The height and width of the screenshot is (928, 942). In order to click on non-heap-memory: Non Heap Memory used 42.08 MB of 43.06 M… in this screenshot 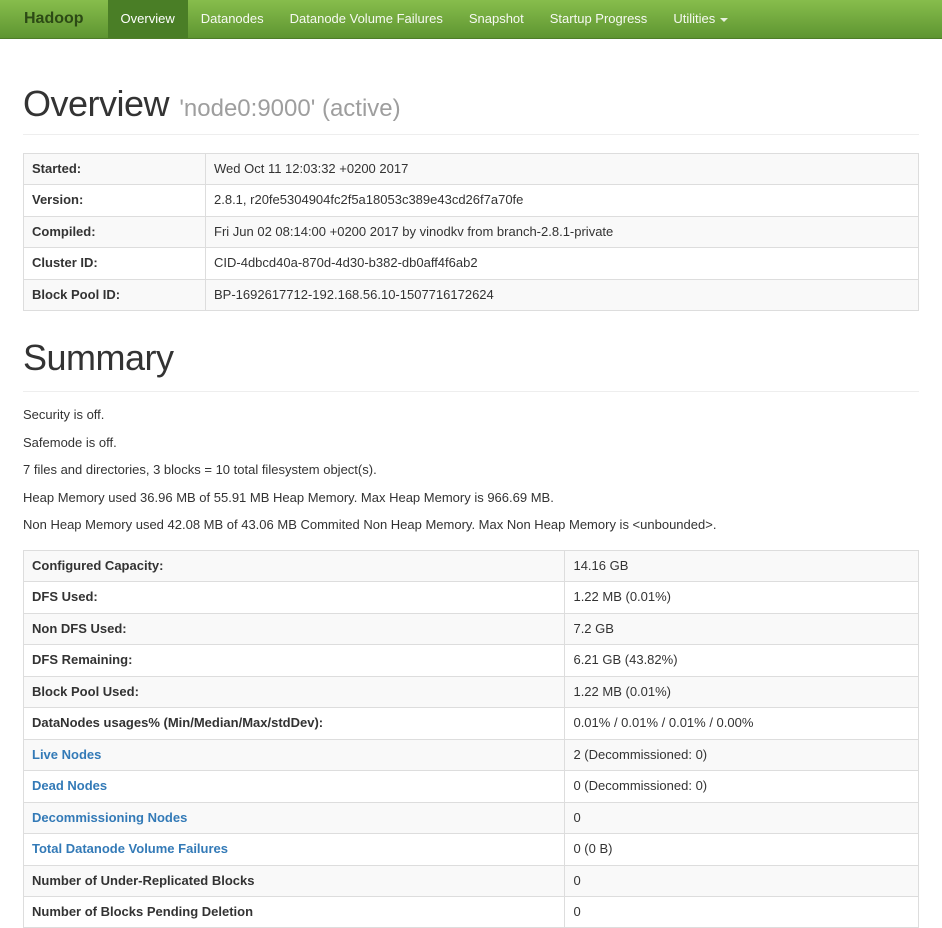, I will do `click(370, 525)`.